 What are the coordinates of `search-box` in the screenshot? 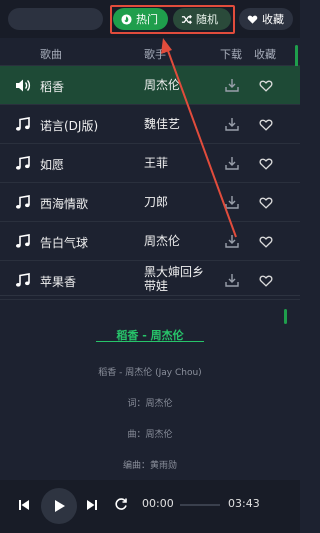 It's located at (55, 19).